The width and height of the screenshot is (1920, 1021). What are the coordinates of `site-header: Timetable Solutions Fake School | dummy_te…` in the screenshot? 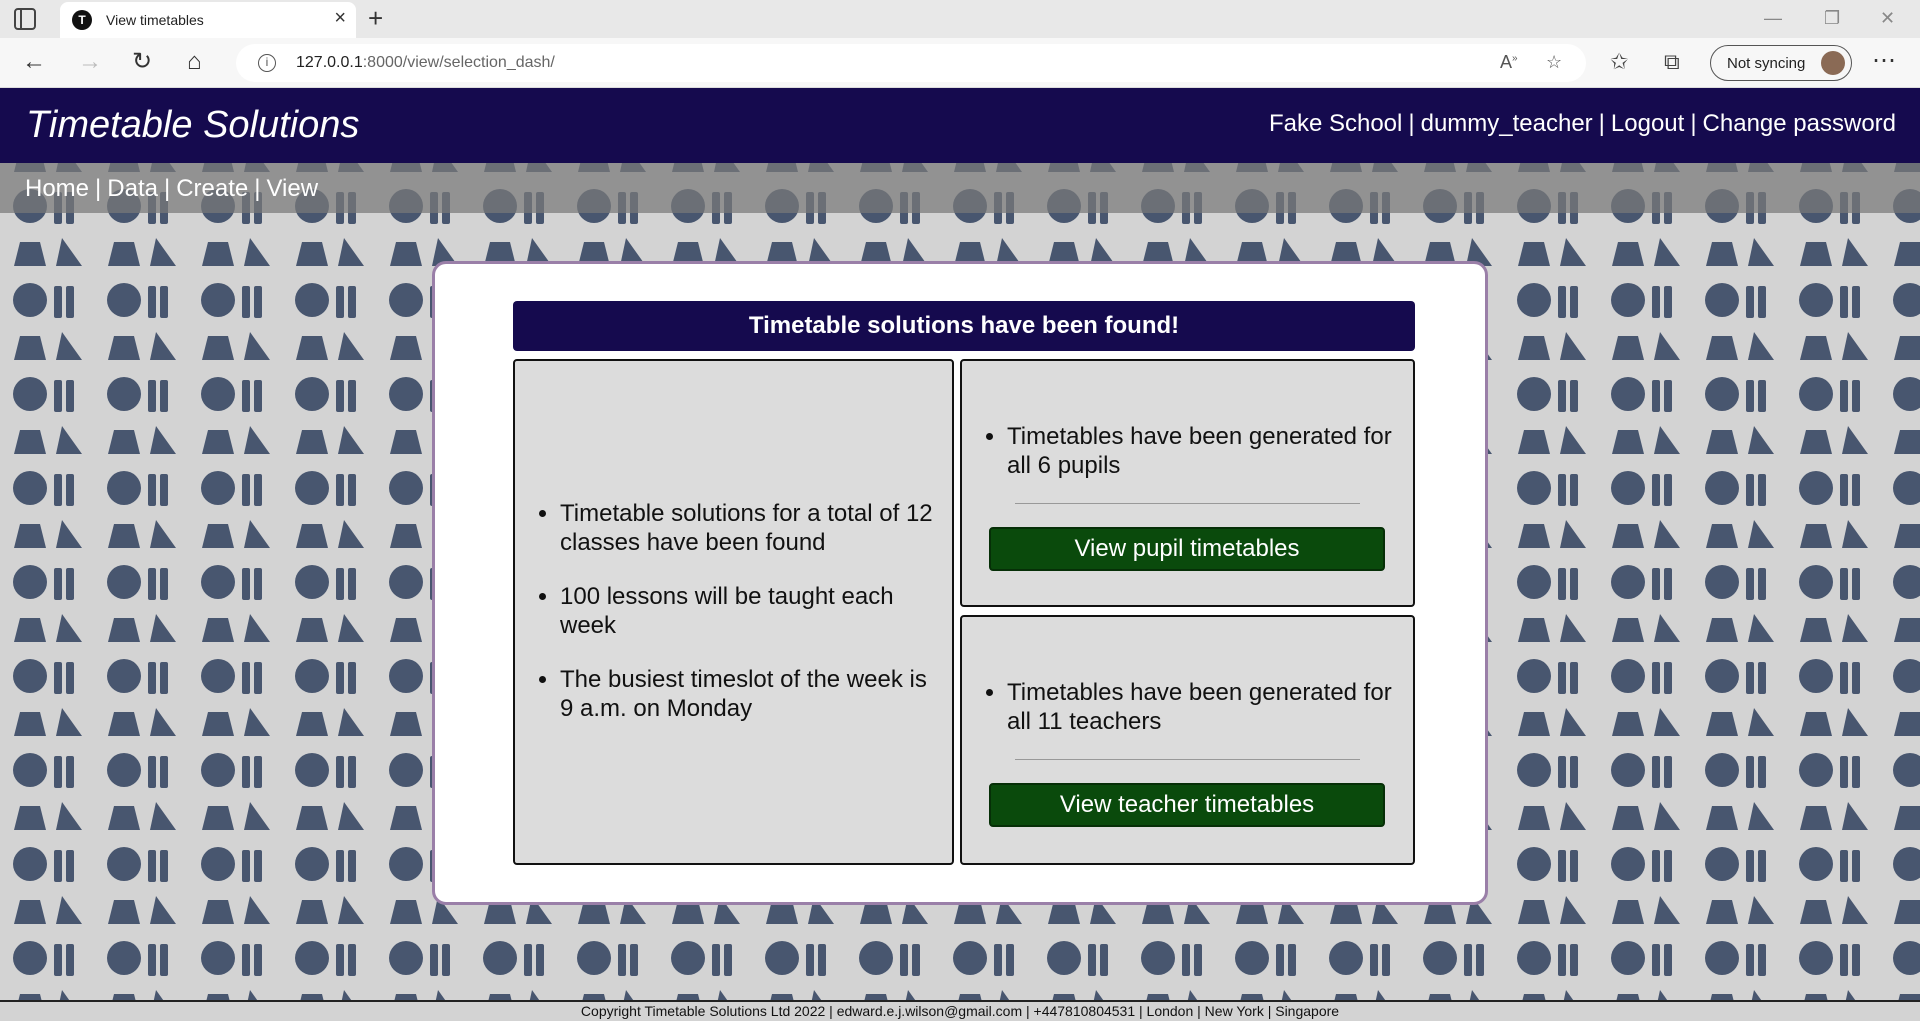 It's located at (960, 125).